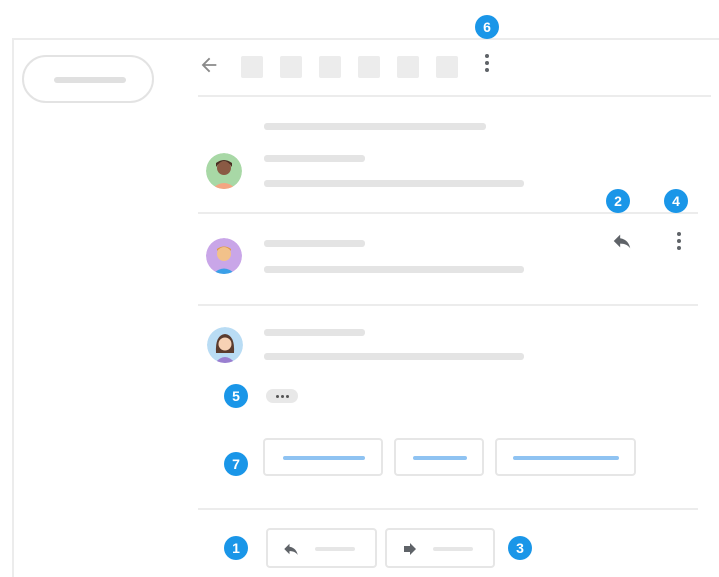 The height and width of the screenshot is (577, 719). What do you see at coordinates (453, 549) in the screenshot?
I see `forward-label-placeholder` at bounding box center [453, 549].